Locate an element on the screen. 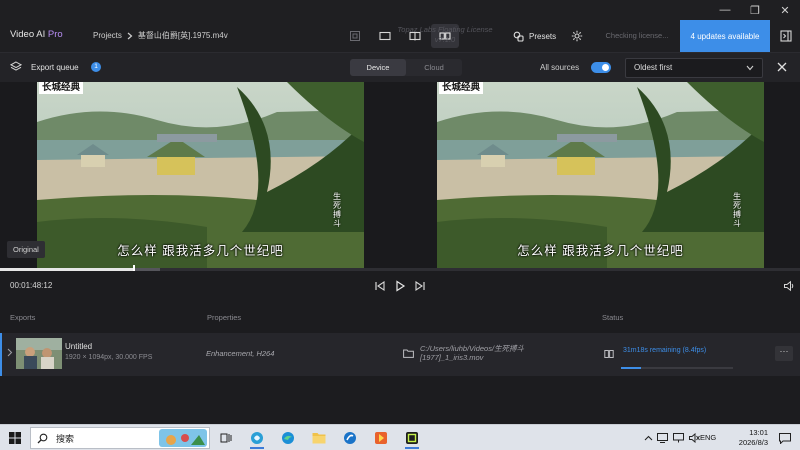 The height and width of the screenshot is (450, 800). expand-row-button is located at coordinates (10, 352).